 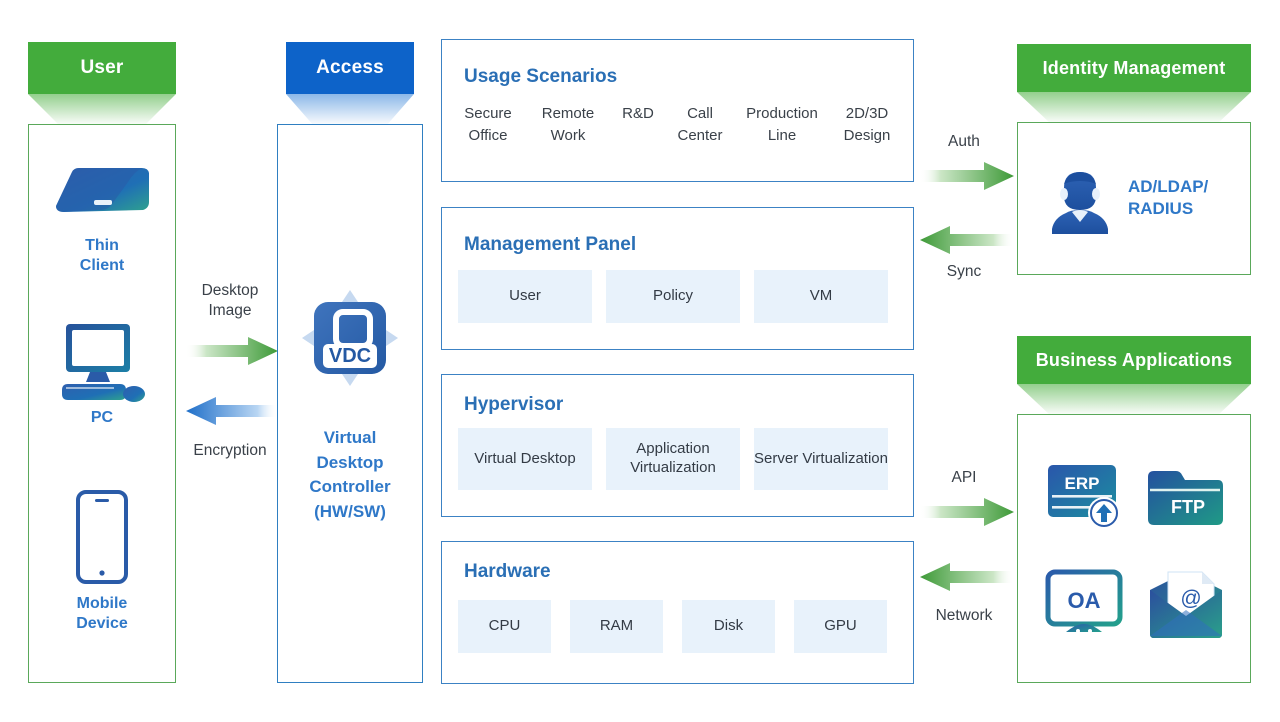 What do you see at coordinates (967, 512) in the screenshot?
I see `flow-arrow-api` at bounding box center [967, 512].